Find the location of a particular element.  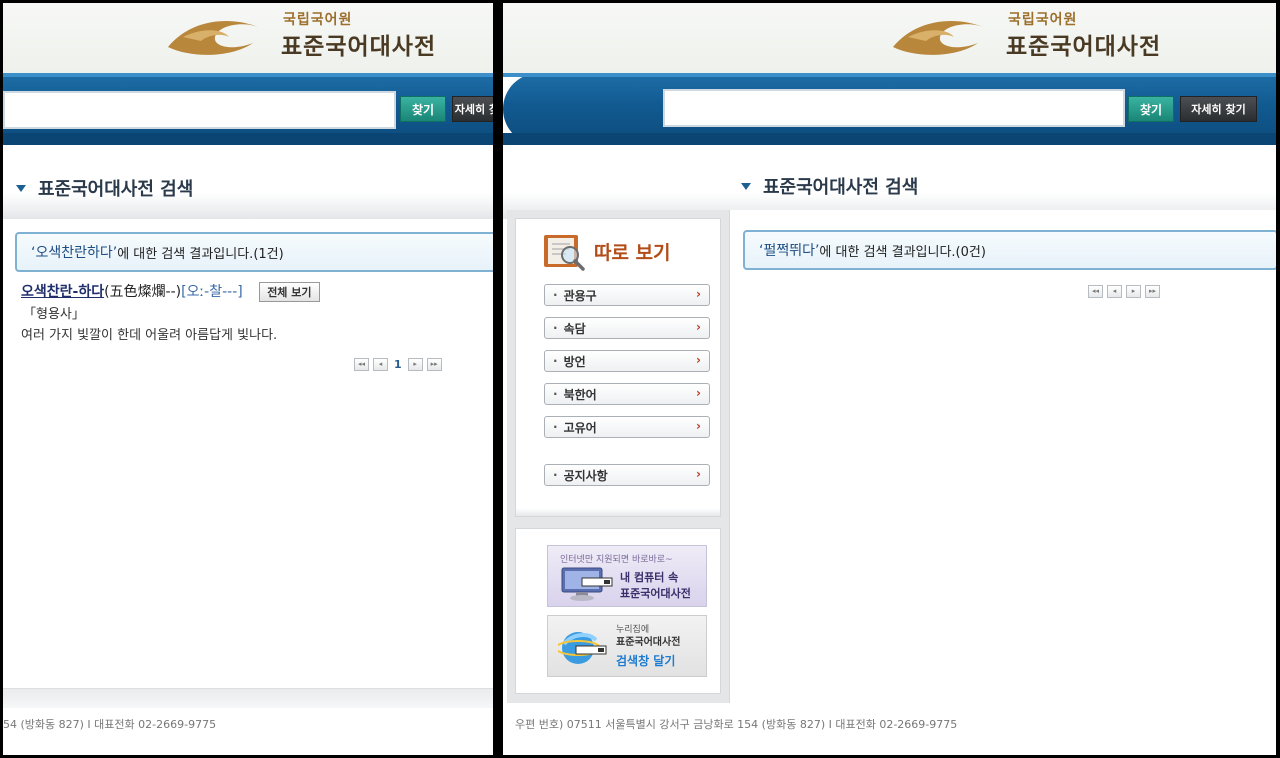

browser-globe-icon is located at coordinates (582, 648).